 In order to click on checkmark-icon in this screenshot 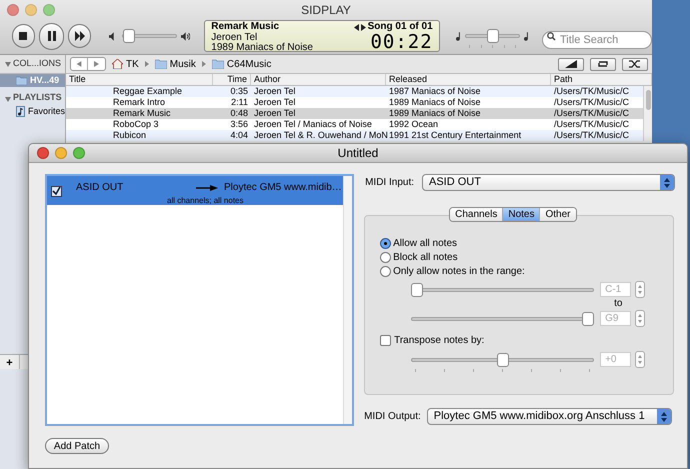, I will do `click(56, 191)`.